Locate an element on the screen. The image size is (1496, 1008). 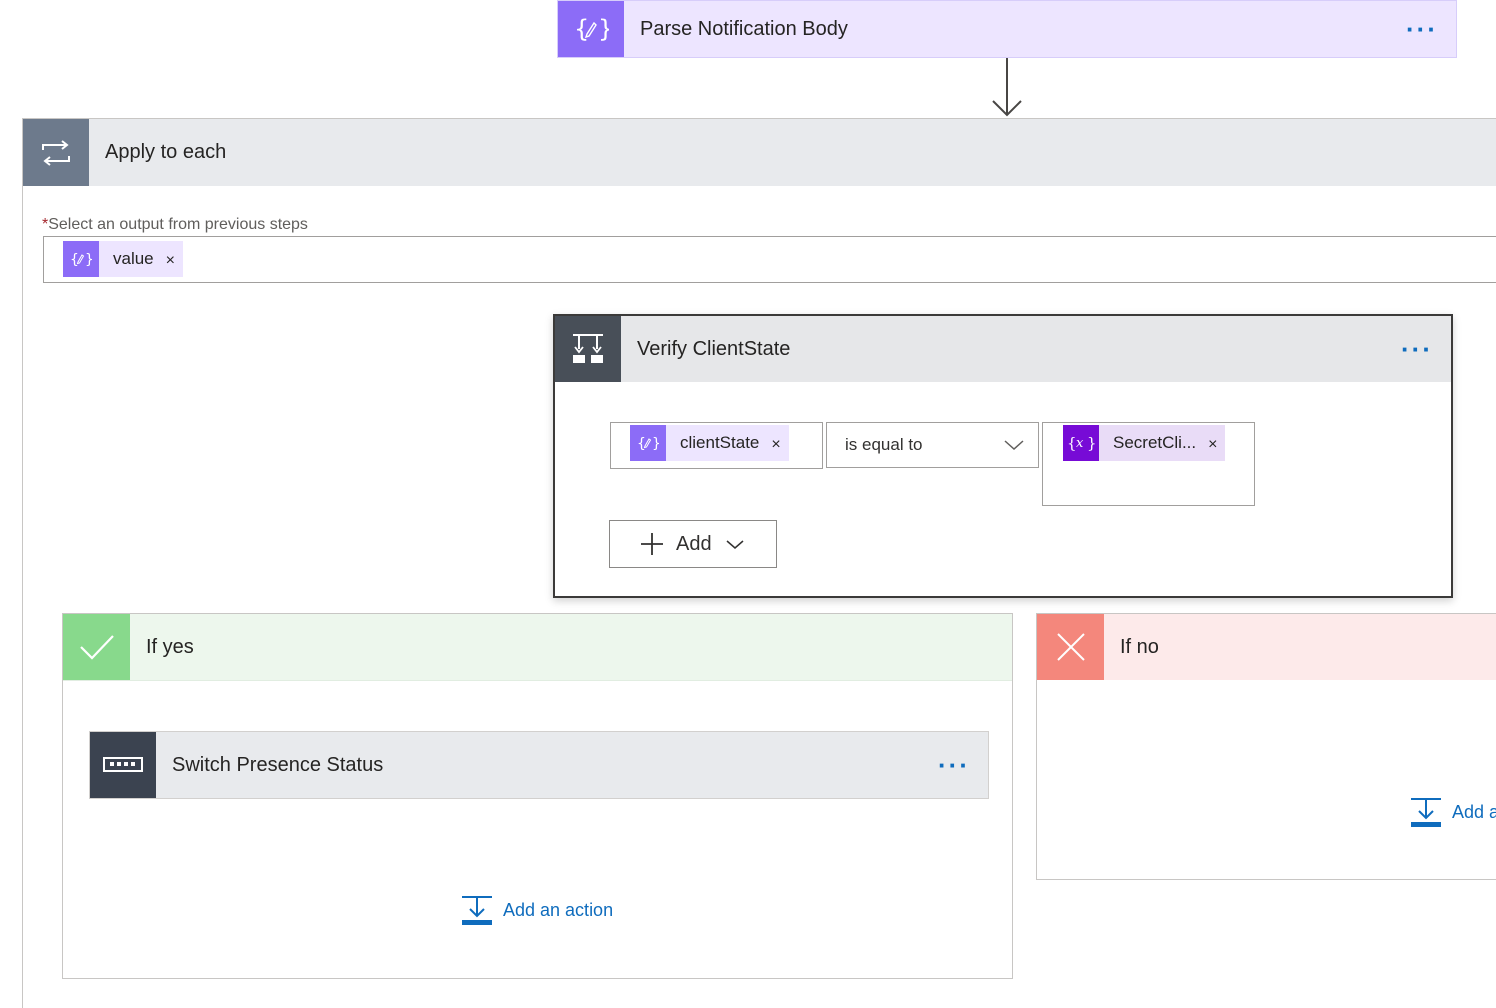
clientstate-token: {} clientState × is located at coordinates (709, 443).